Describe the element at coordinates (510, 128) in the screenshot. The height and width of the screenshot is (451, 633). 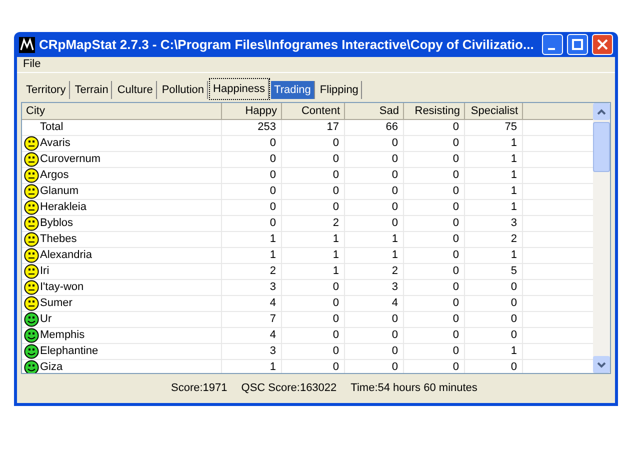
I see `table-cell-text: 75` at that location.